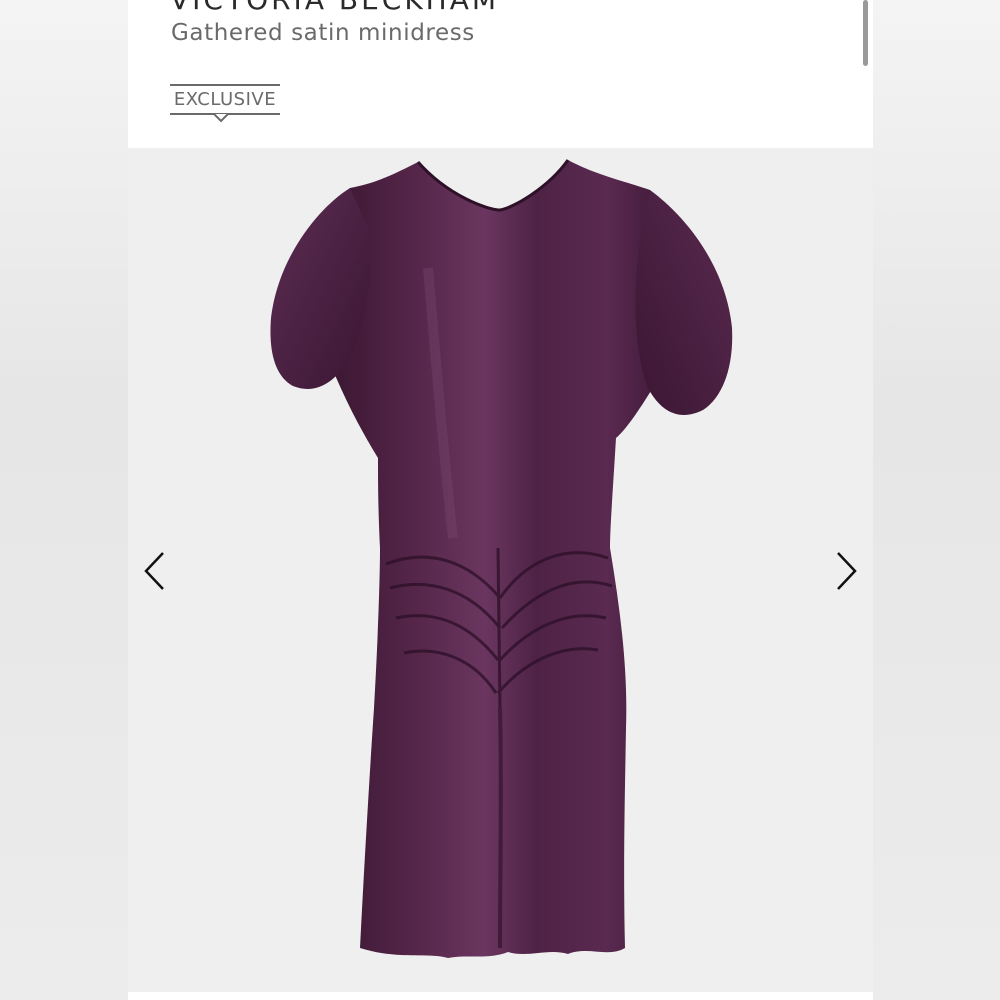 The height and width of the screenshot is (1000, 1000). Describe the element at coordinates (500, 996) in the screenshot. I see `bottom-bar` at that location.